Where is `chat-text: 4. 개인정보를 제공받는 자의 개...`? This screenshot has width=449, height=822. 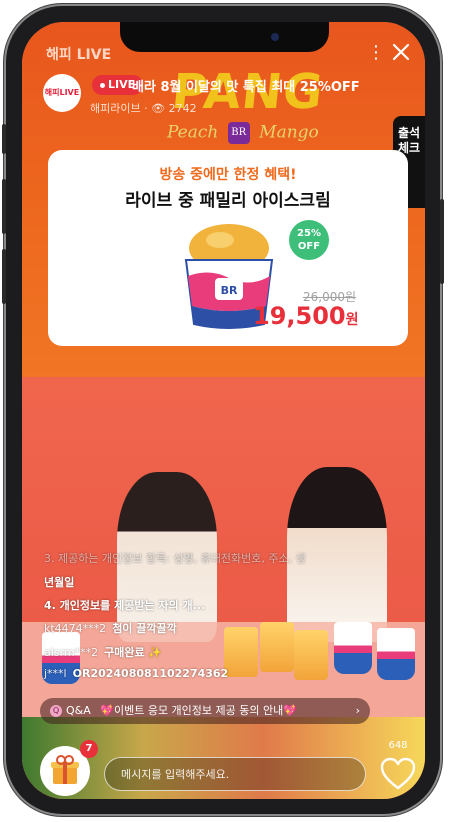 chat-text: 4. 개인정보를 제공받는 자의 개... is located at coordinates (125, 605).